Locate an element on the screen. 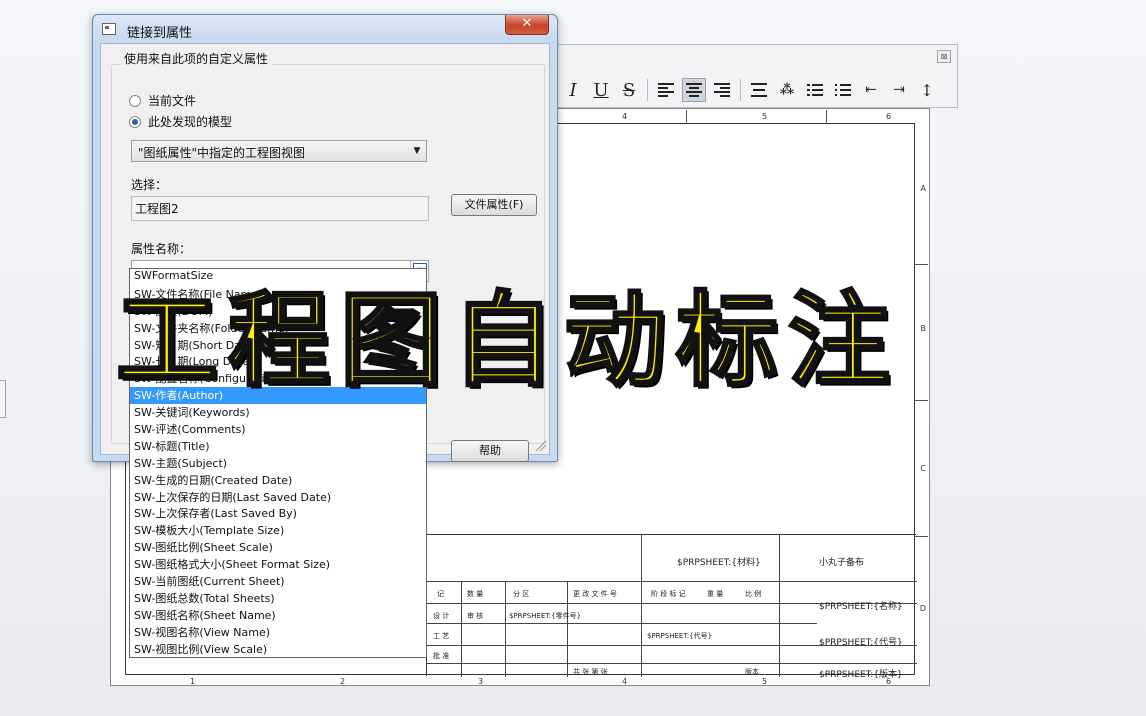  dropdown-item: SW-主题(Subject) is located at coordinates (278, 463).